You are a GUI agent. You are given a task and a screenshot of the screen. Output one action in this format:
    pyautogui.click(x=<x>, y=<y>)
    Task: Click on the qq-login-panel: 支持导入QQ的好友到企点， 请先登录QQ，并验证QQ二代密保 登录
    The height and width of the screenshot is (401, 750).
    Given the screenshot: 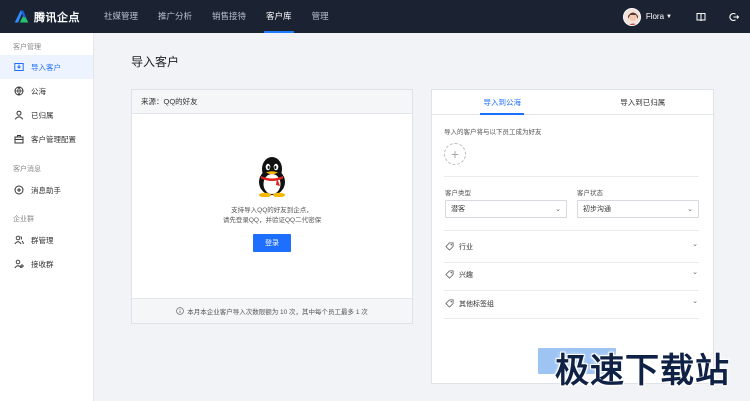 What is the action you would take?
    pyautogui.click(x=272, y=203)
    